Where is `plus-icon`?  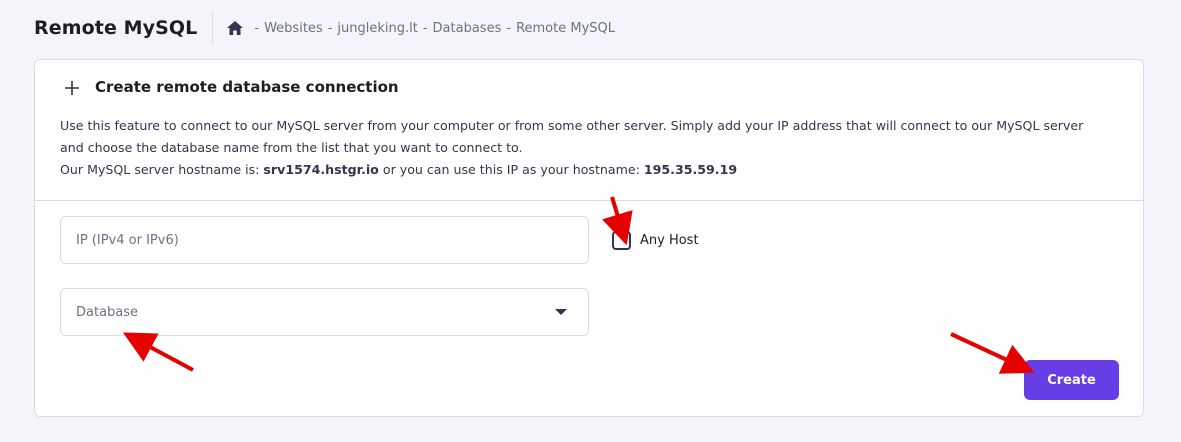
plus-icon is located at coordinates (72, 88).